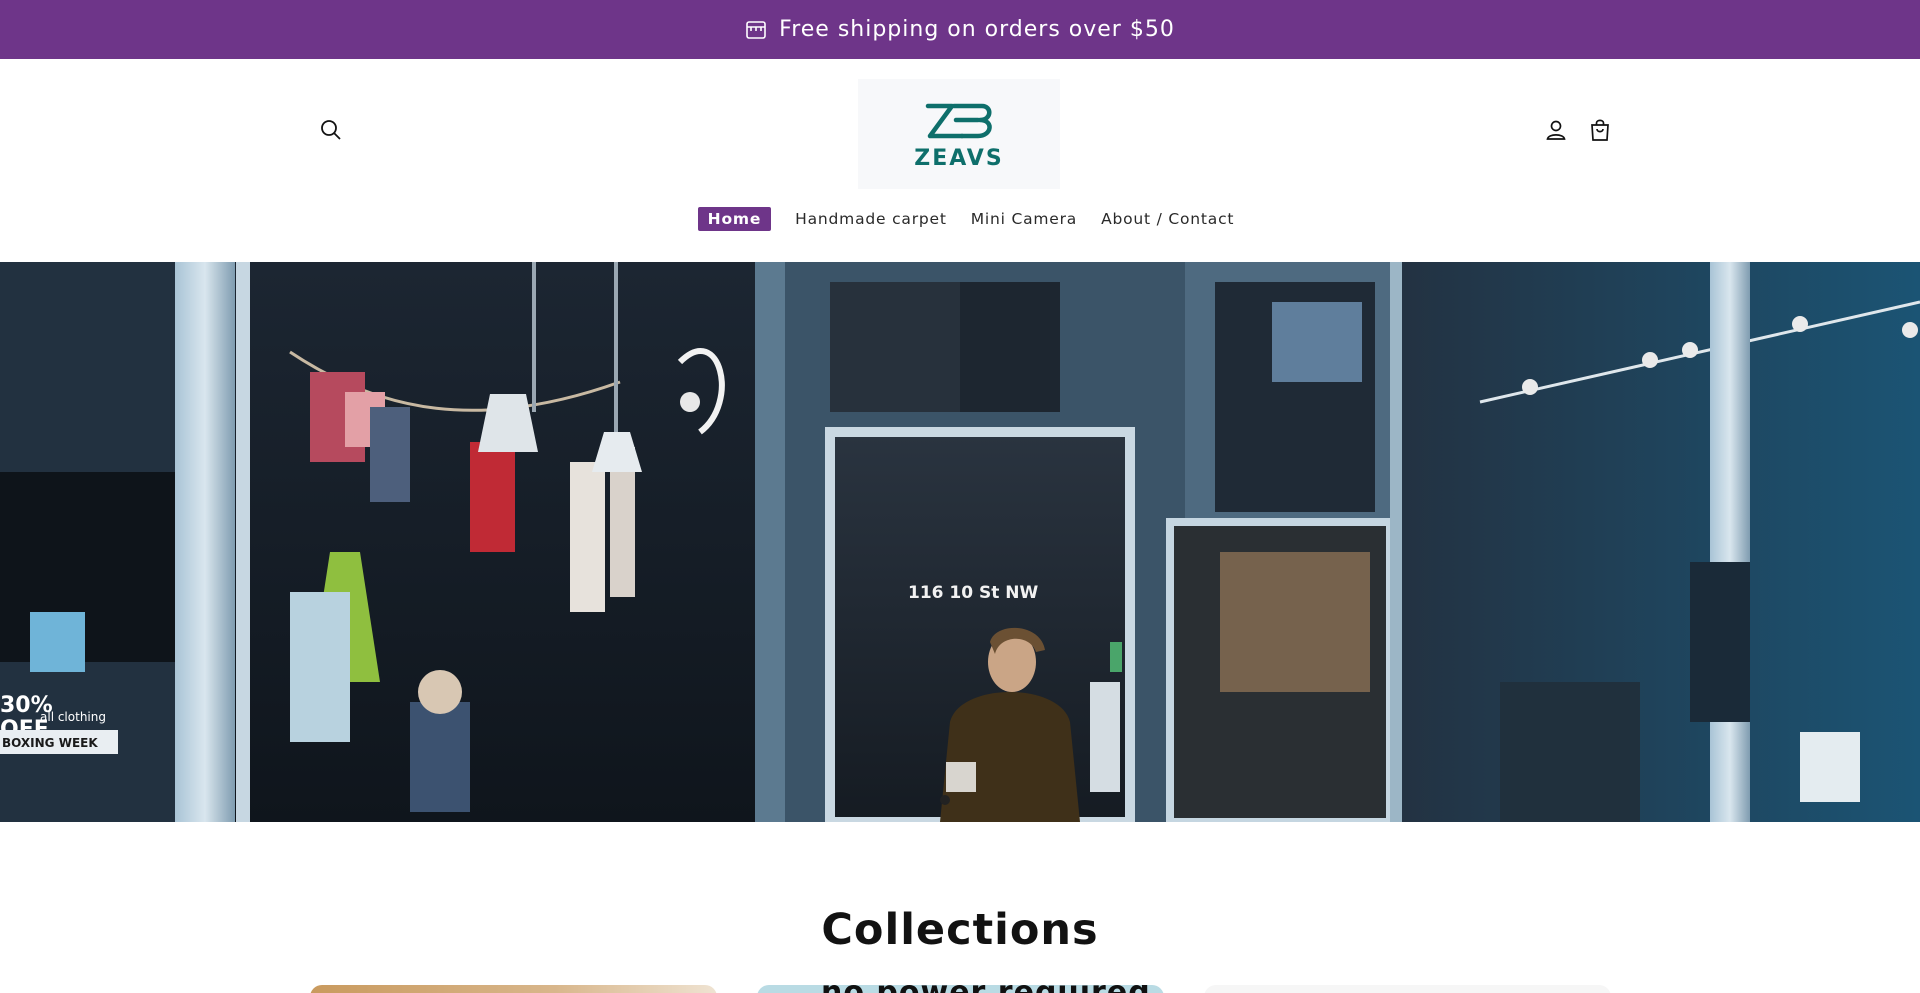  I want to click on nav-handmade-carpet: Handmade carpet, so click(871, 219).